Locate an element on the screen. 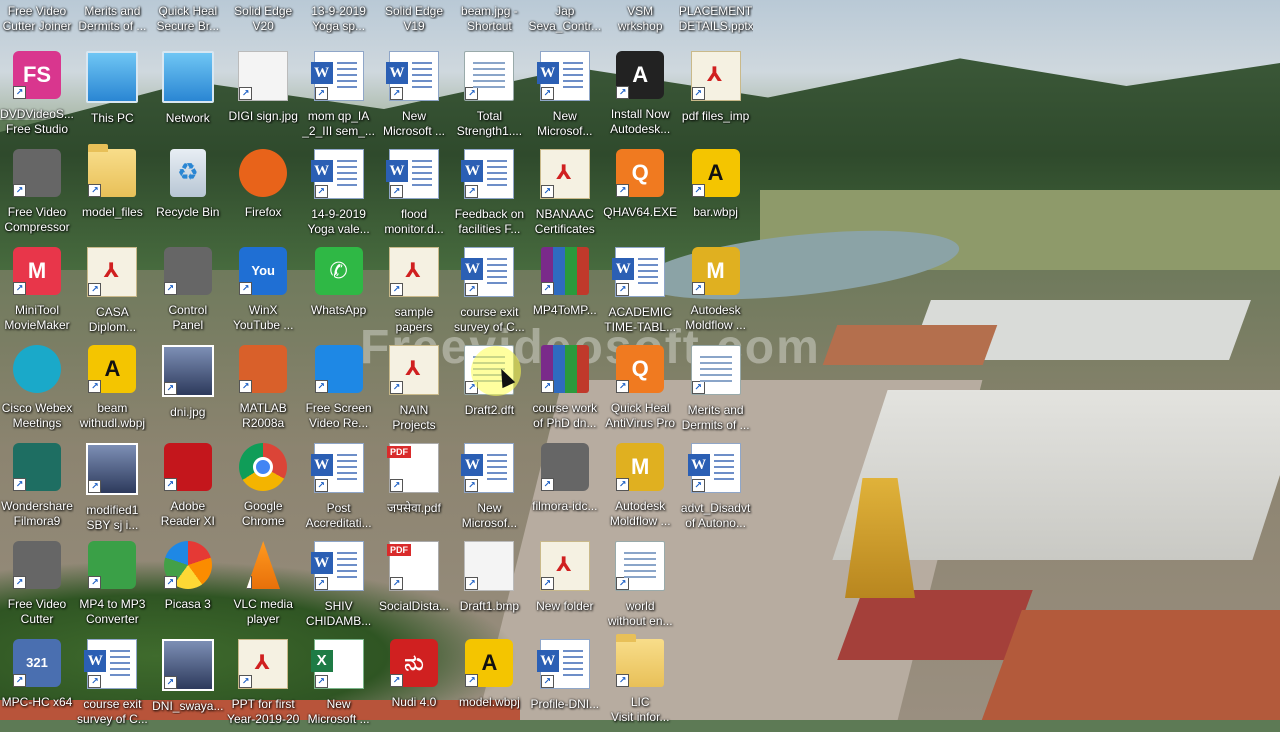 The image size is (1280, 732). desktop-icon: A ↗ bar.wbpj is located at coordinates (716, 194).